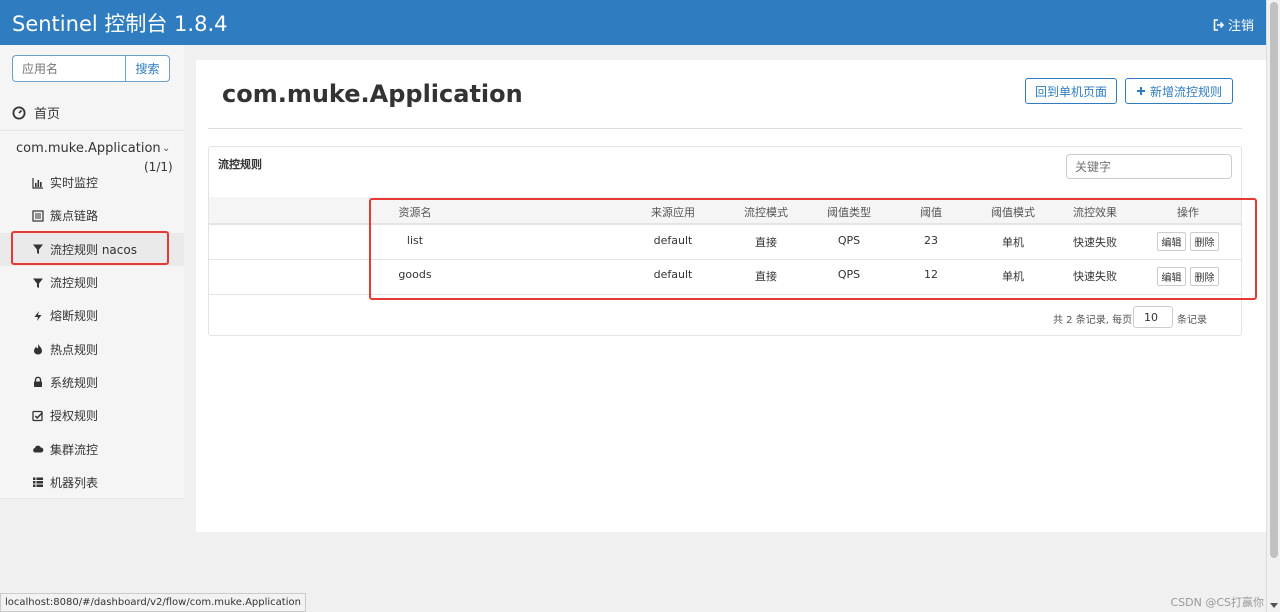  I want to click on top-navbar: Sentinel 控制台 1.8.4 注销, so click(633, 22).